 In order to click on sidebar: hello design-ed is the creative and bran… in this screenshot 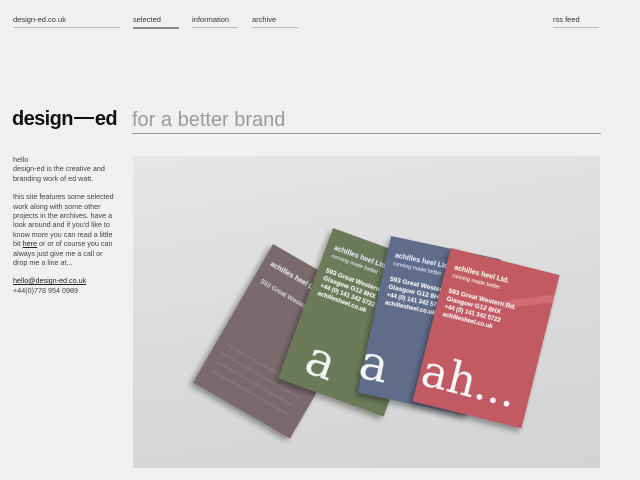, I will do `click(65, 229)`.